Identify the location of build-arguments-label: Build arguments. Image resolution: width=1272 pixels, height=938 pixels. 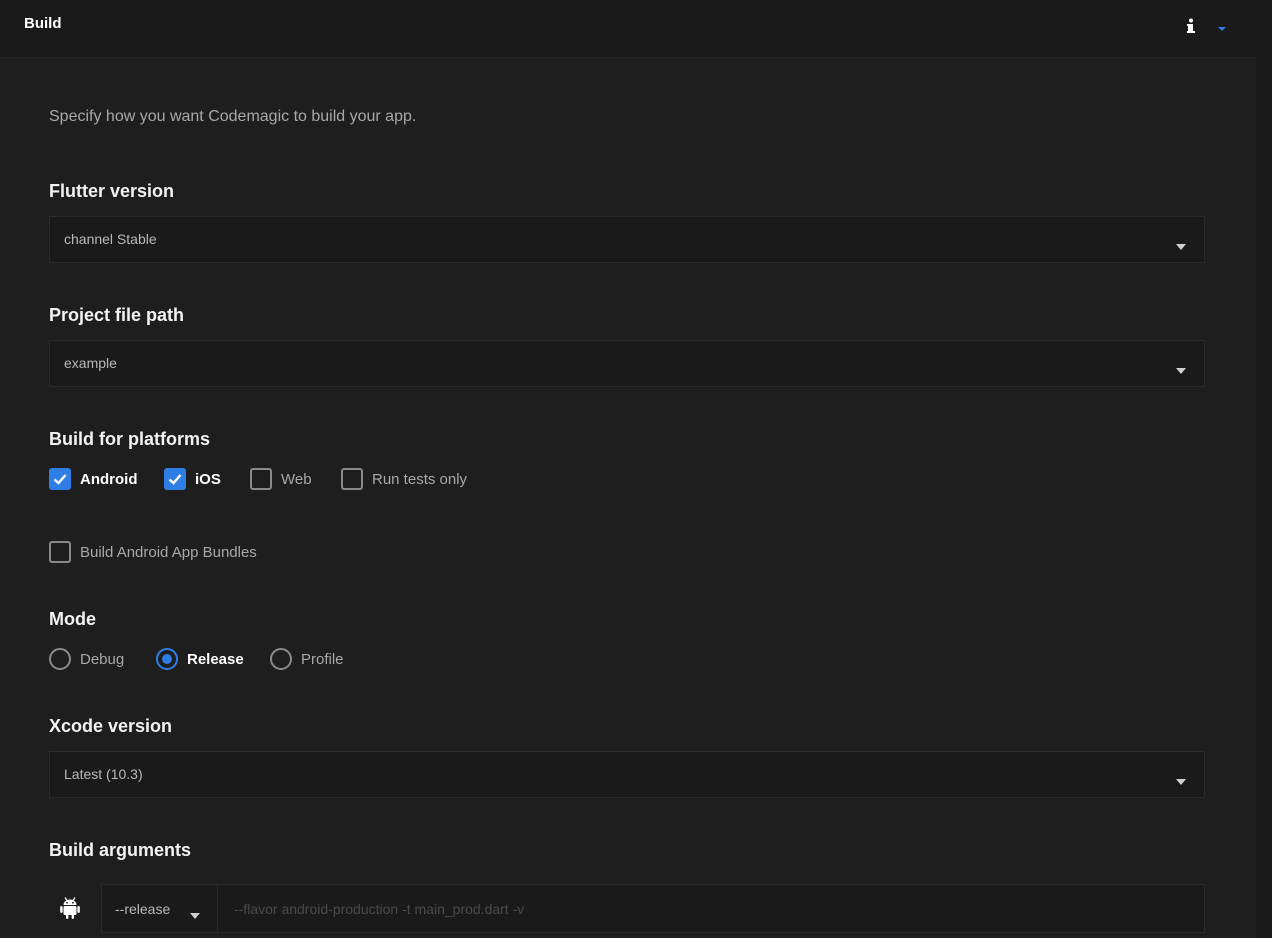
(120, 850).